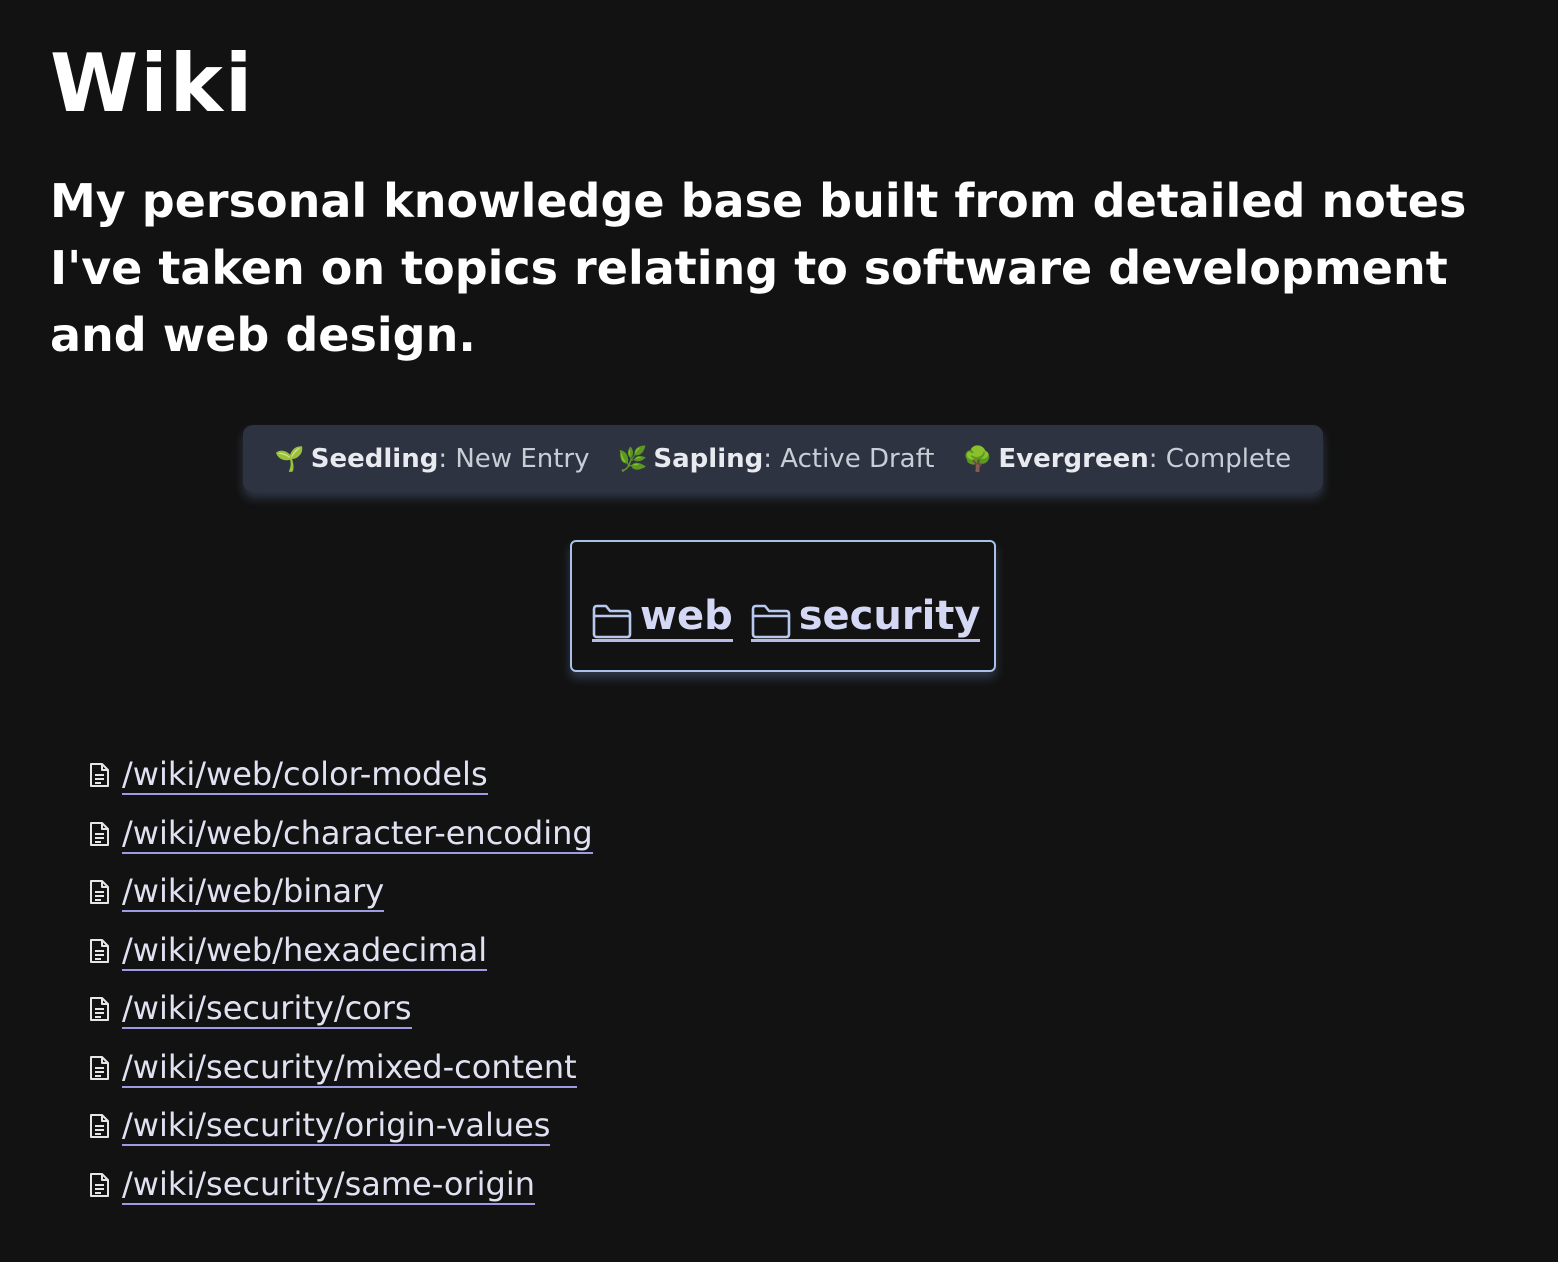 This screenshot has height=1262, width=1558. What do you see at coordinates (374, 458) in the screenshot?
I see `legend-name: Seedling` at bounding box center [374, 458].